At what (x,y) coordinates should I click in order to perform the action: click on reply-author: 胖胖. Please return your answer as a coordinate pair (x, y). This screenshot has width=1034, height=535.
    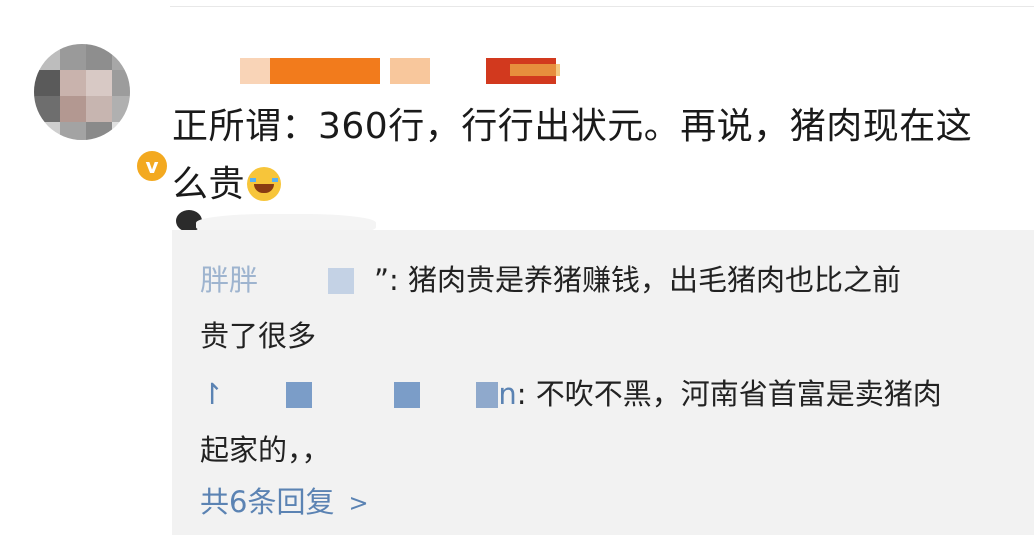
    Looking at the image, I should click on (229, 280).